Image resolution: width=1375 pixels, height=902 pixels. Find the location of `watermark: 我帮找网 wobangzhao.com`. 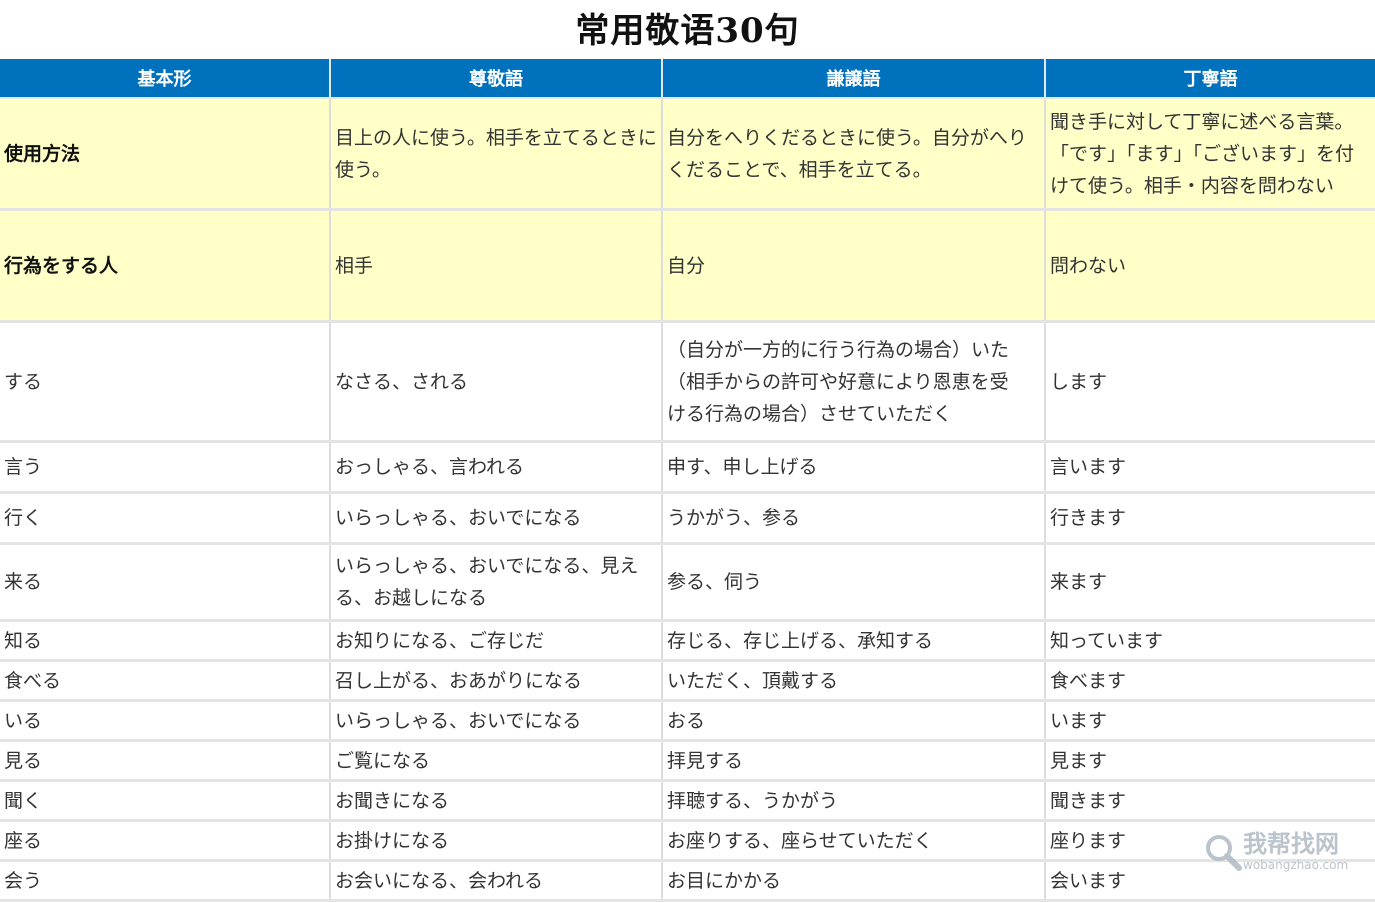

watermark: 我帮找网 wobangzhao.com is located at coordinates (1278, 853).